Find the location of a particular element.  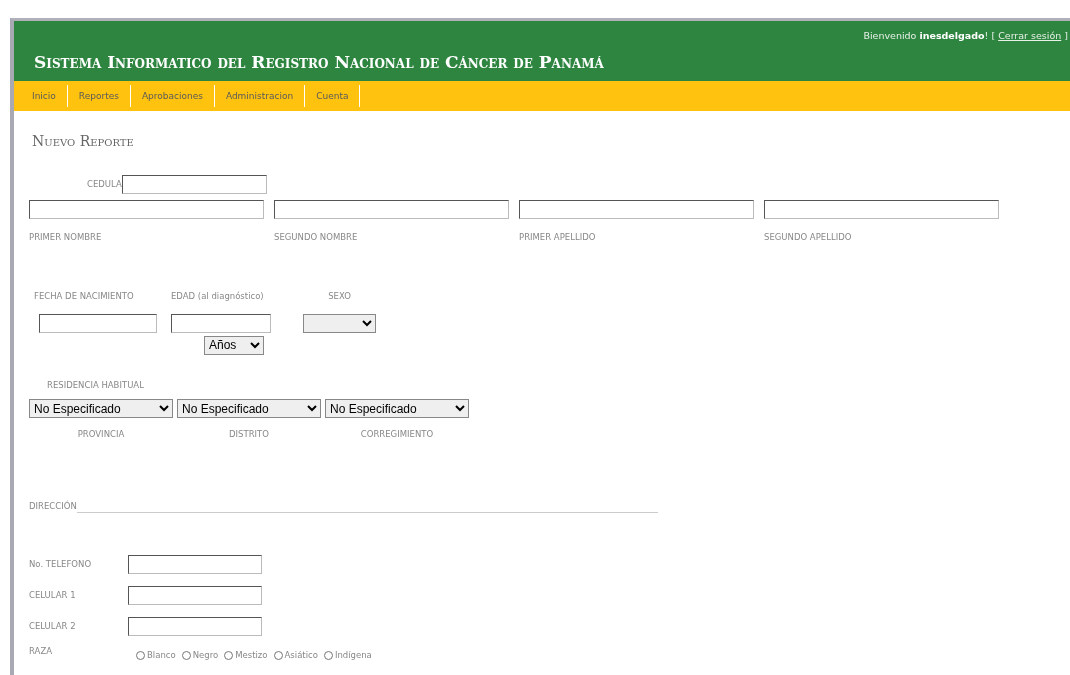

welcome-text: Bienvenido inesdelgado! [ is located at coordinates (929, 35).